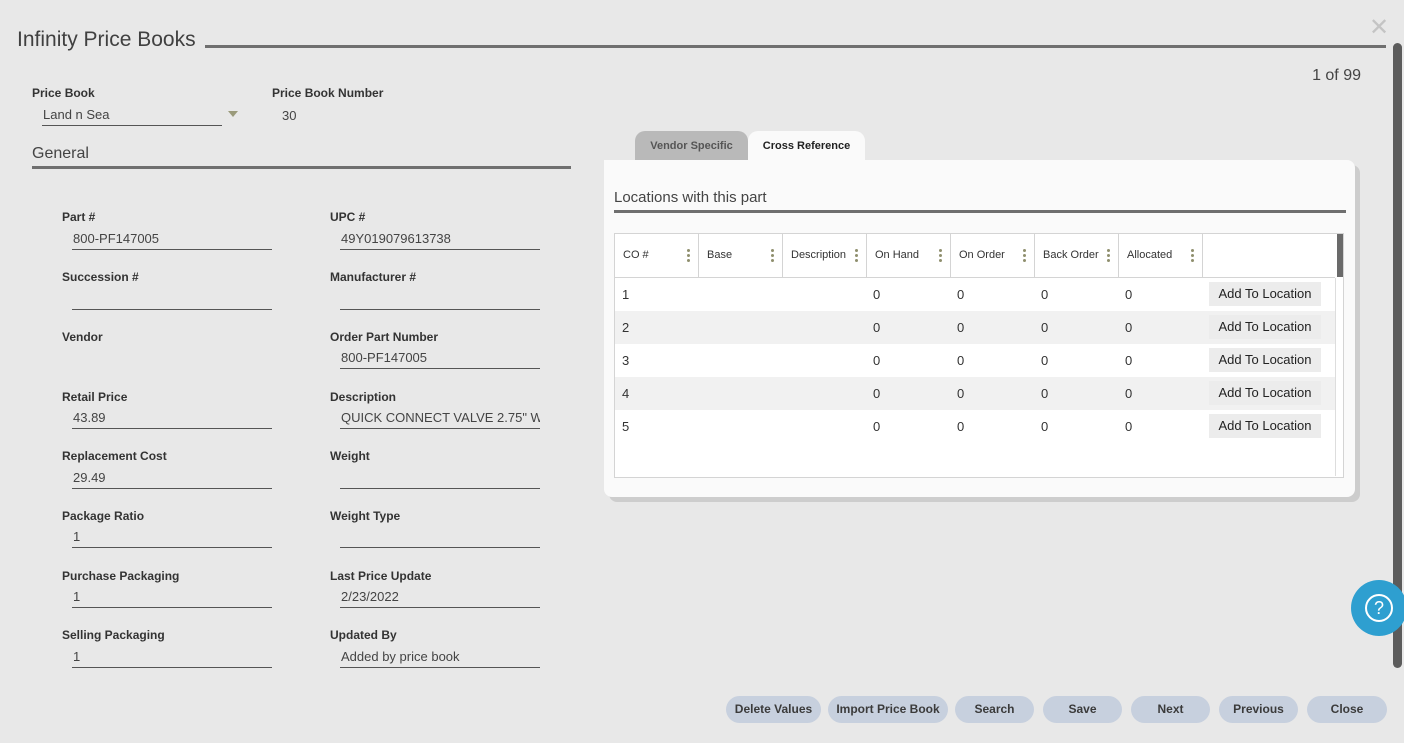 Image resolution: width=1404 pixels, height=743 pixels. What do you see at coordinates (440, 300) in the screenshot?
I see `manufacturer-field` at bounding box center [440, 300].